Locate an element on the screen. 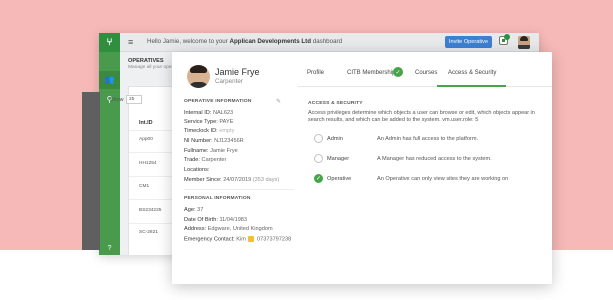  info-label: Service Type: is located at coordinates (201, 122).